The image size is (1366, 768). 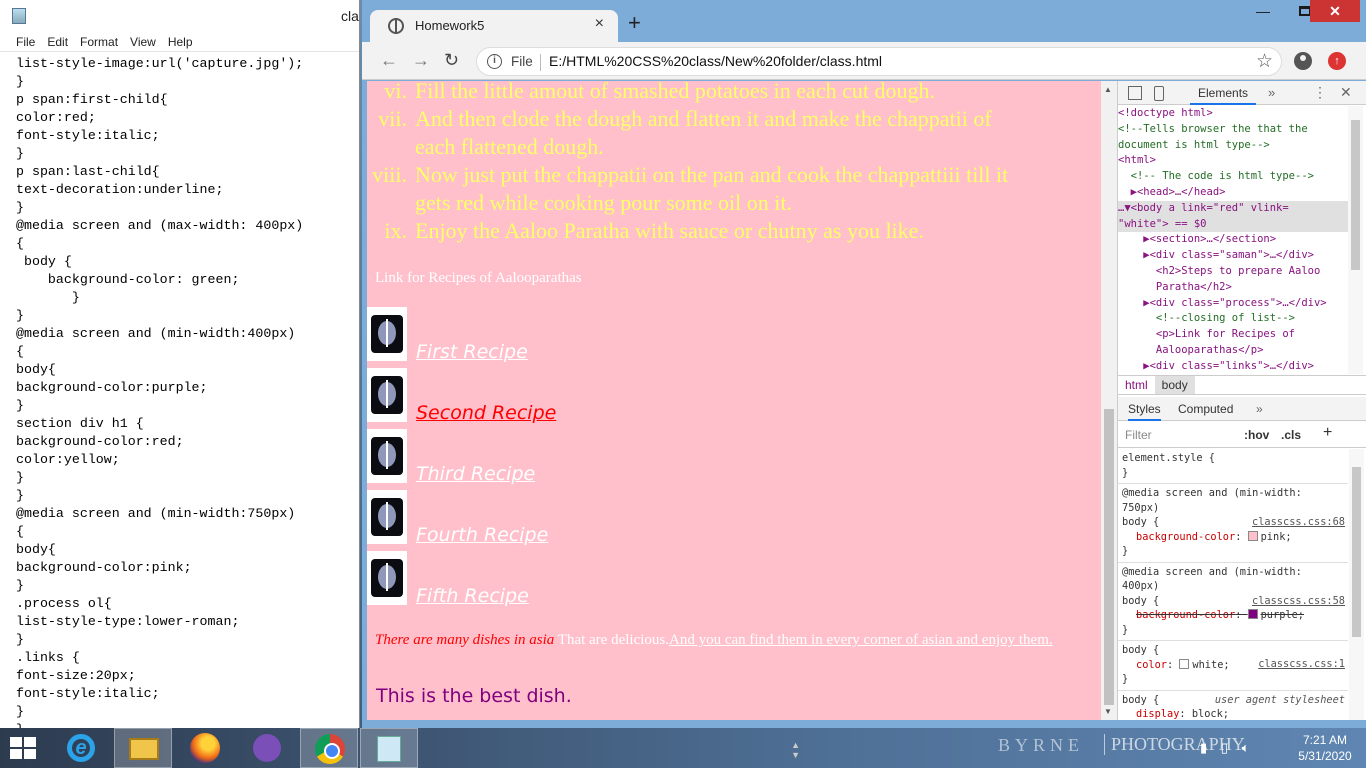 What do you see at coordinates (1337, 61) in the screenshot?
I see `update-icon: ↑` at bounding box center [1337, 61].